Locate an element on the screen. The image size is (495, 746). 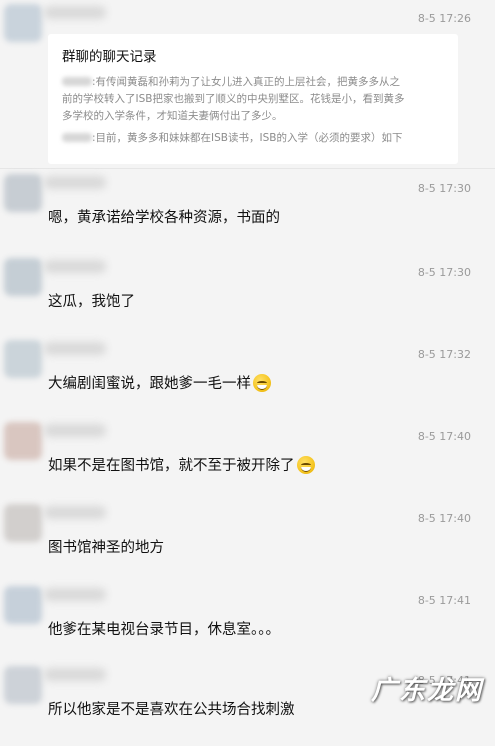
message-time: 8-5 17:32 is located at coordinates (444, 354).